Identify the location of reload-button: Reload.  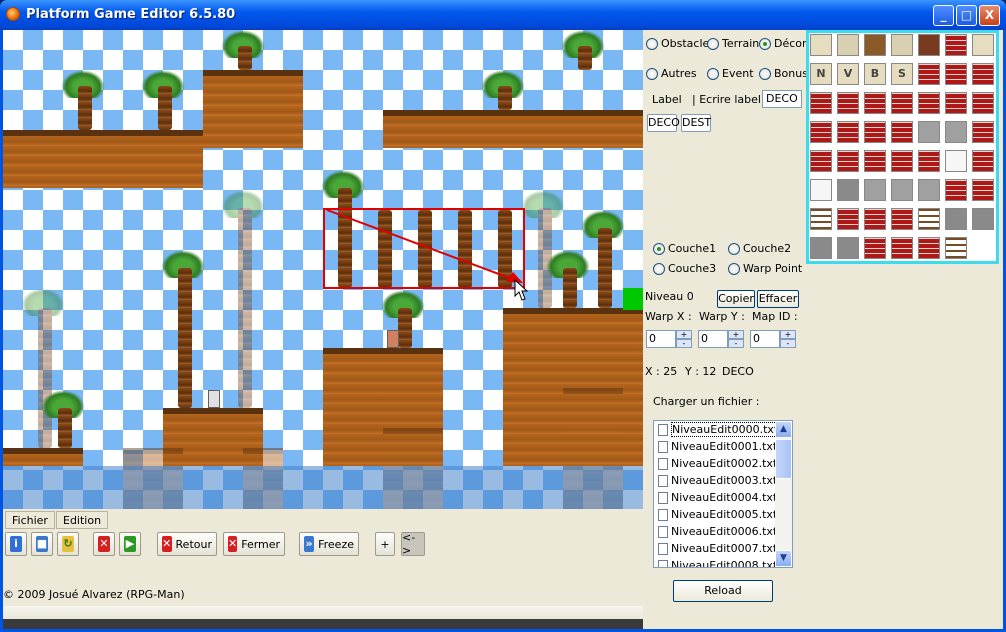
(723, 591).